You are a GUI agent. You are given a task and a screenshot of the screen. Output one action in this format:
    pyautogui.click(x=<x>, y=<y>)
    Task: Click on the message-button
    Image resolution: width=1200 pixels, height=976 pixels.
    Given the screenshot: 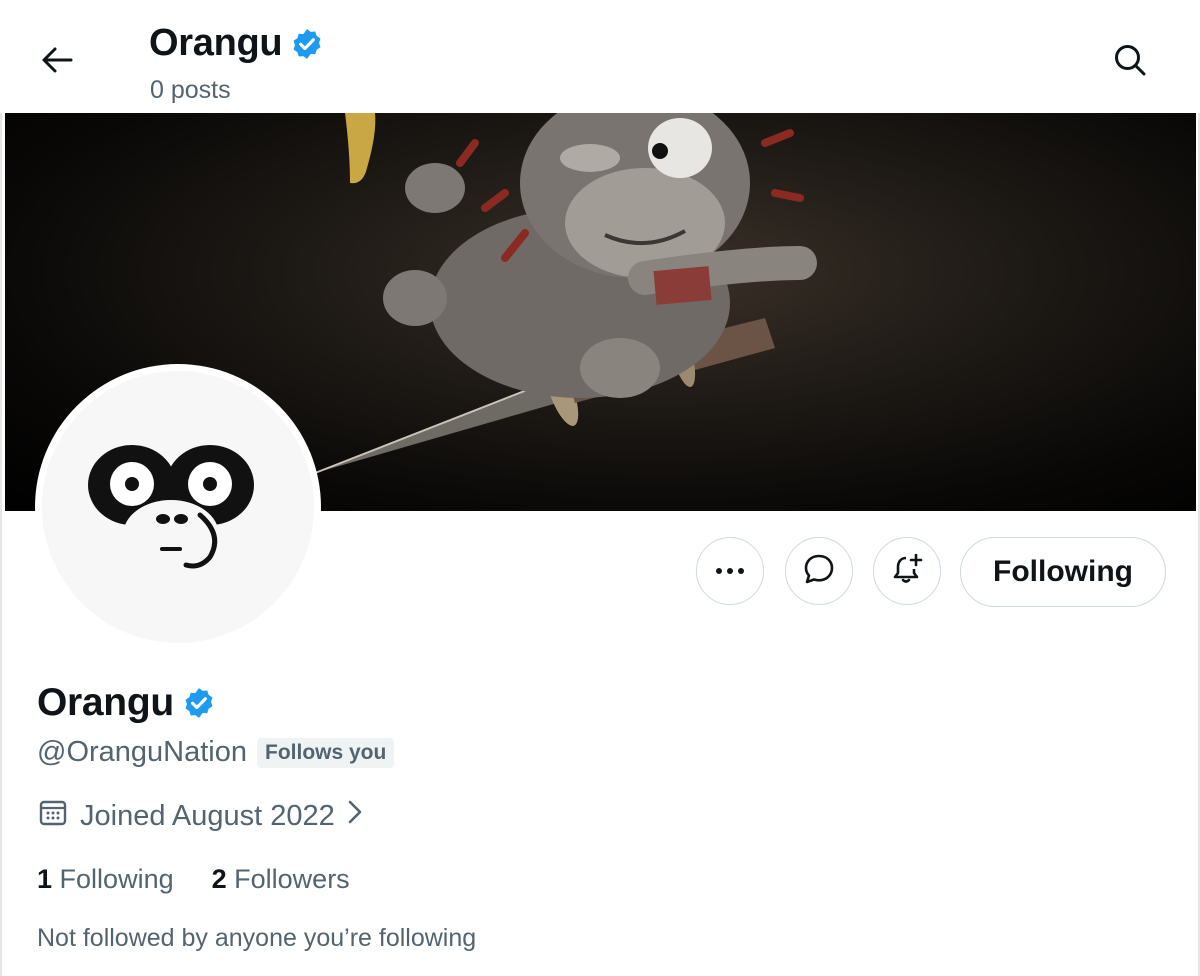 What is the action you would take?
    pyautogui.click(x=819, y=571)
    